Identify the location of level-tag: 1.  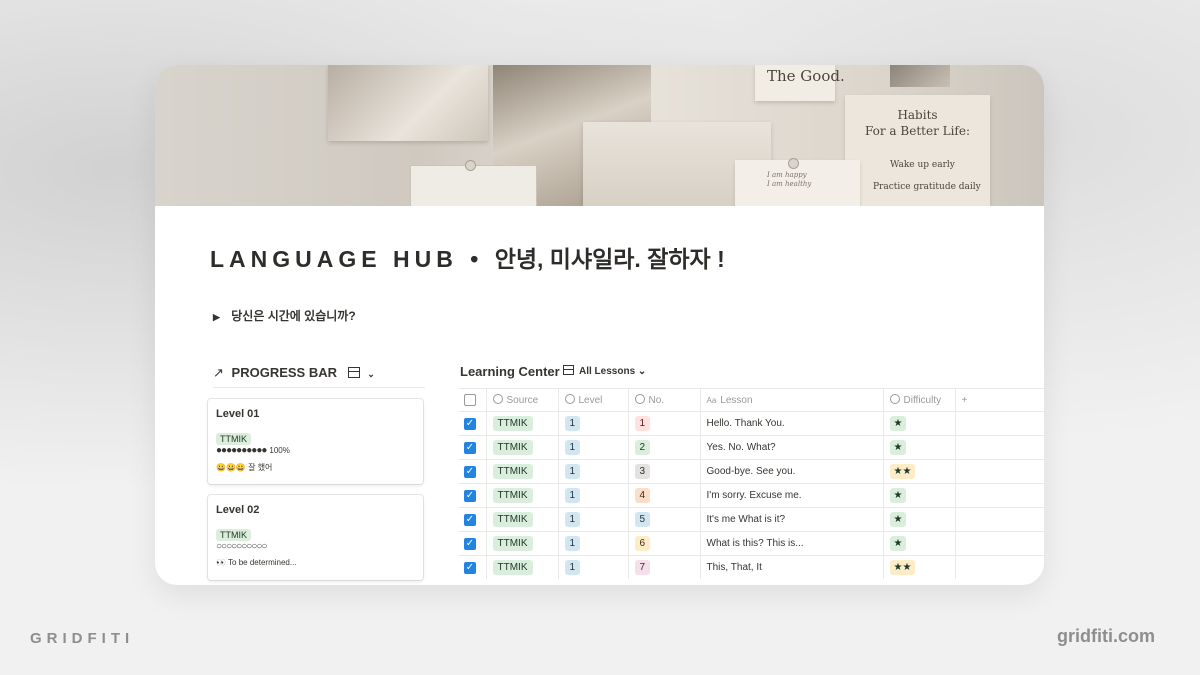
(572, 543).